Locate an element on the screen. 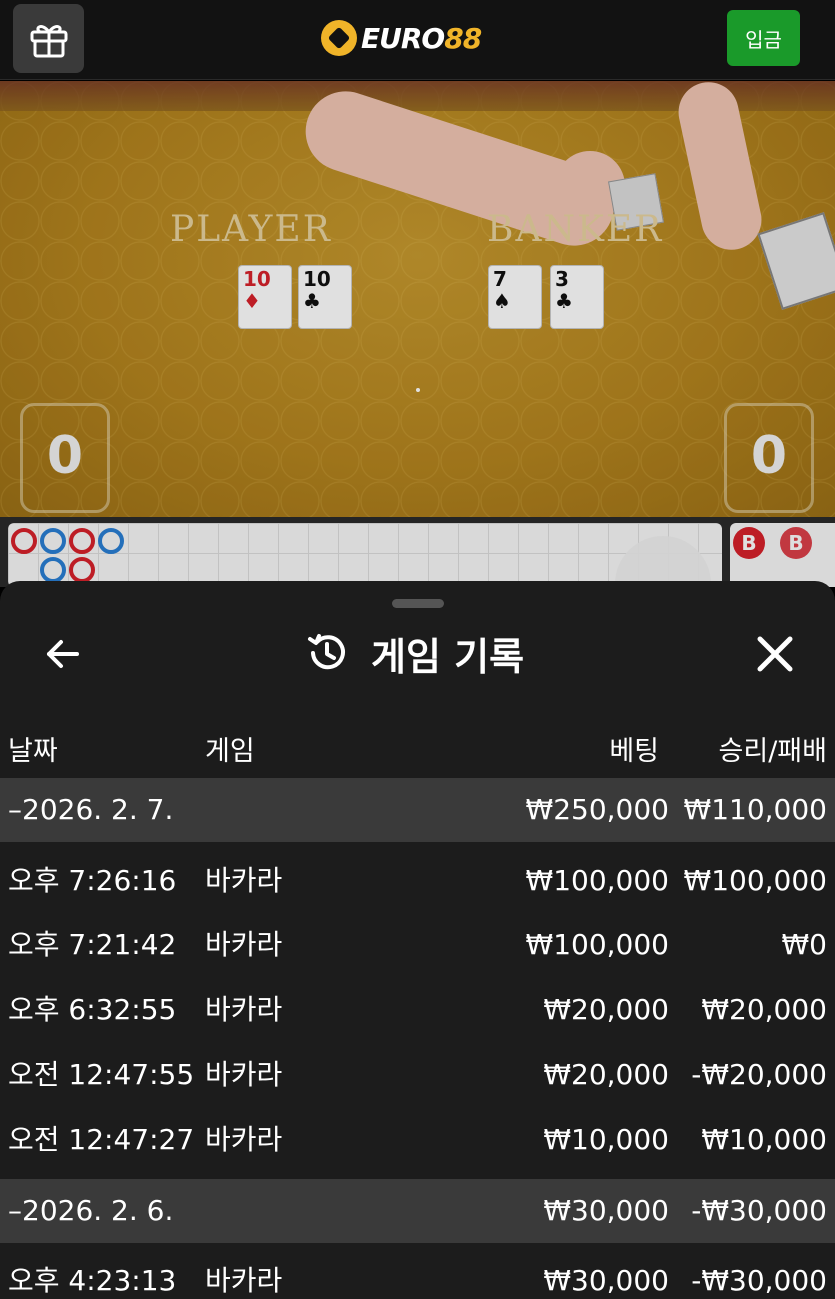 This screenshot has width=835, height=1299. close-button is located at coordinates (775, 654).